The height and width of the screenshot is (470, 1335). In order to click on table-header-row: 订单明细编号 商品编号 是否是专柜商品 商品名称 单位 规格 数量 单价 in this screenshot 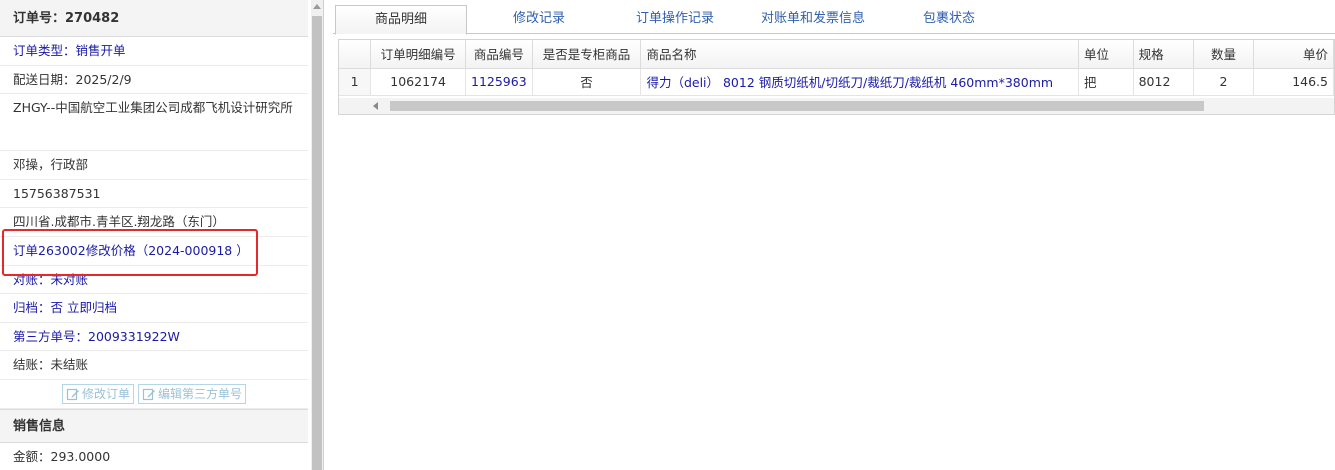, I will do `click(837, 54)`.